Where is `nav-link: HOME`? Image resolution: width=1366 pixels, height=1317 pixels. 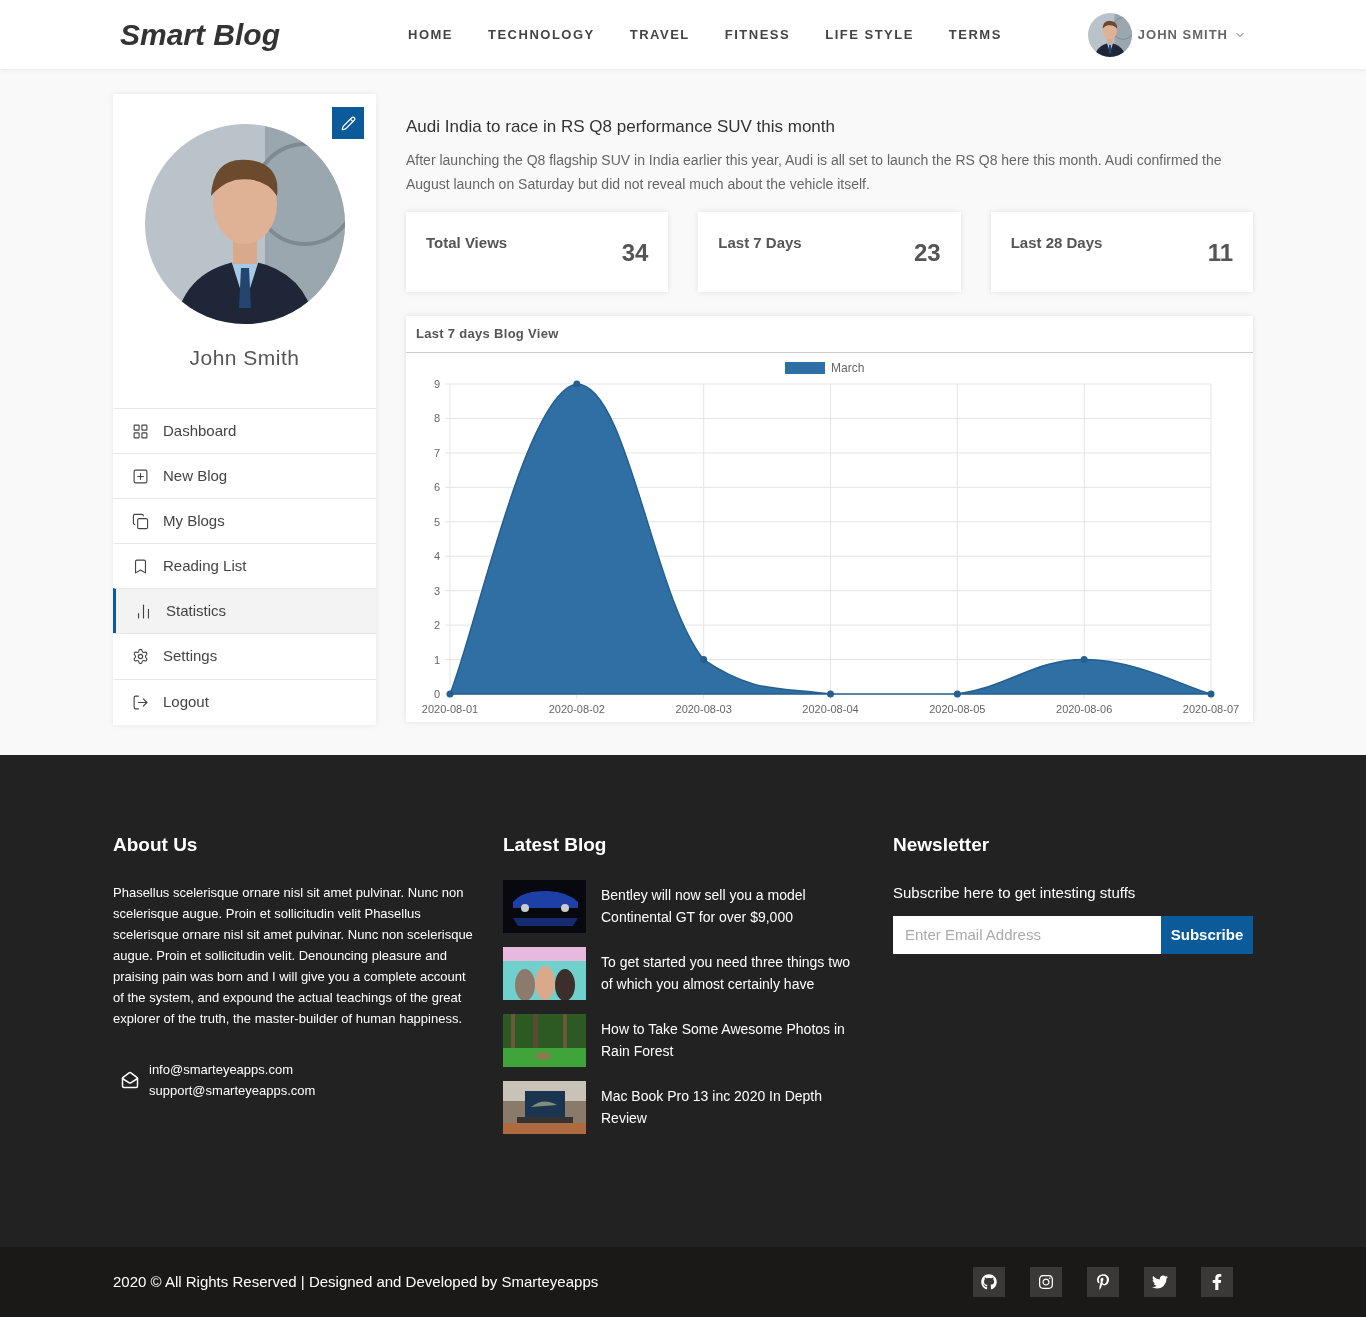
nav-link: HOME is located at coordinates (430, 34).